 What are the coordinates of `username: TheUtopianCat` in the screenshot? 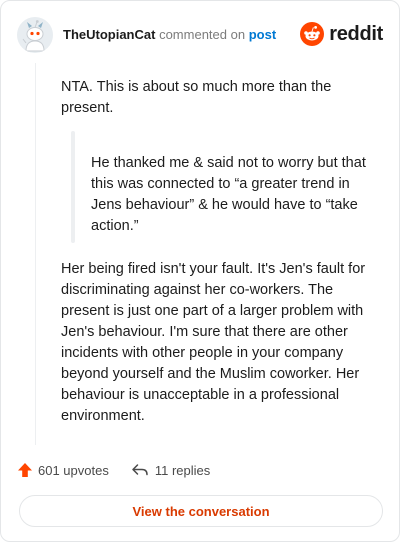 It's located at (109, 34).